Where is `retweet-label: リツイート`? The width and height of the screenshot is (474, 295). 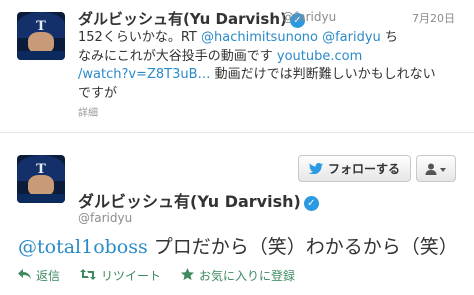 retweet-label: リツイート is located at coordinates (131, 276).